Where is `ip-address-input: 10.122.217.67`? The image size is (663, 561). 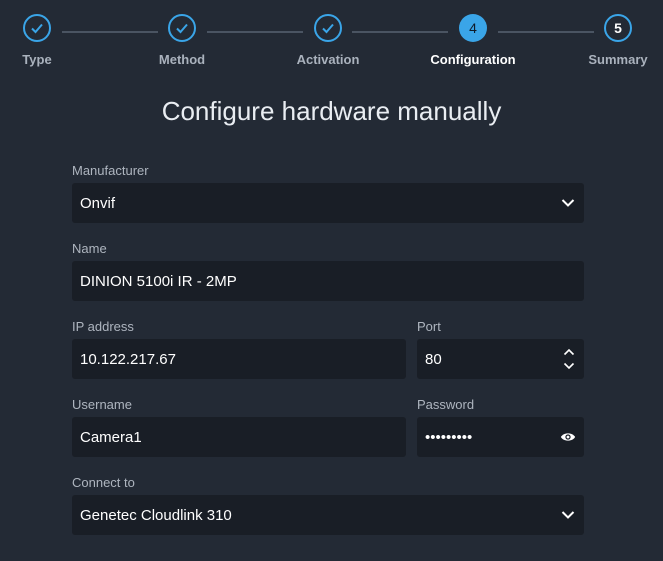
ip-address-input: 10.122.217.67 is located at coordinates (239, 359).